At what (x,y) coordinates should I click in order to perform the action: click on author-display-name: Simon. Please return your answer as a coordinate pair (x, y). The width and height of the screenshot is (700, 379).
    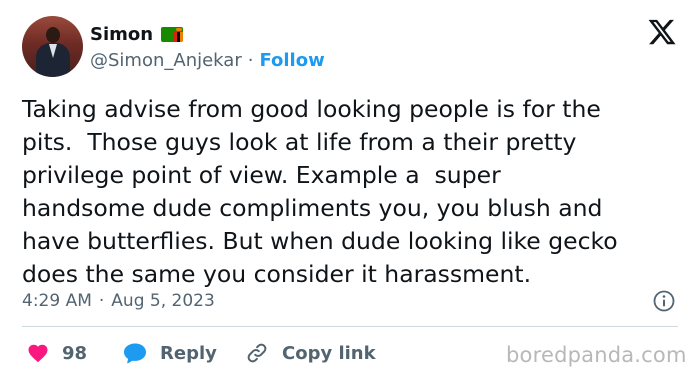
    Looking at the image, I should click on (121, 34).